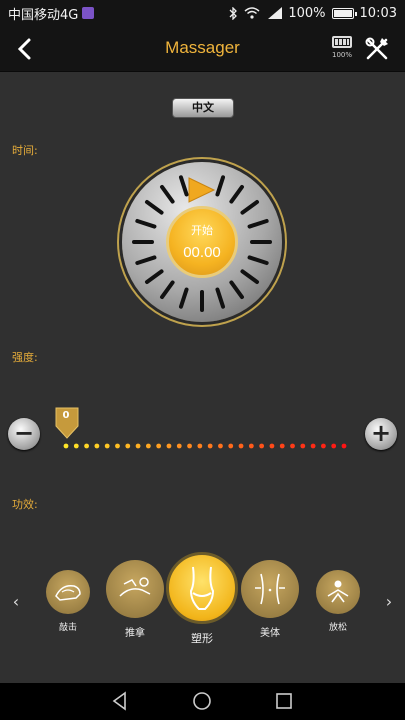 The height and width of the screenshot is (720, 405). I want to click on carrier-label: 中国移动4G, so click(43, 15).